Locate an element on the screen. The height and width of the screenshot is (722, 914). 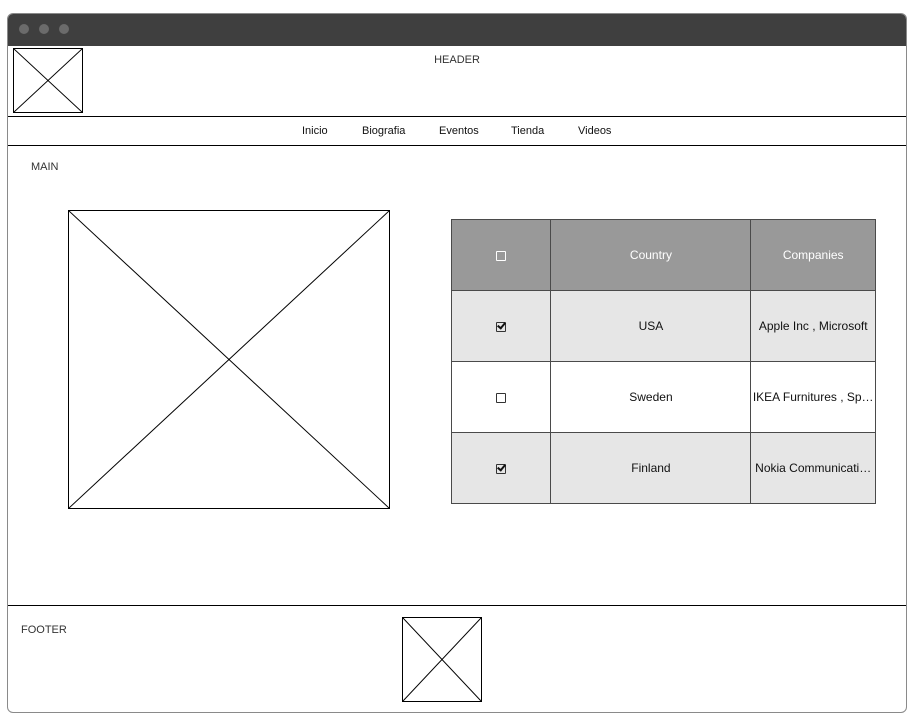
footer-divider is located at coordinates (457, 605).